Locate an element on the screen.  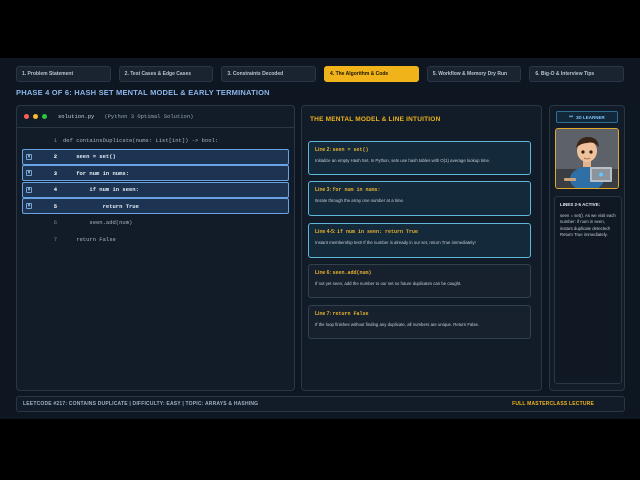
active-lines-title: LINES 2-5 ACTIVE: is located at coordinates (580, 204).